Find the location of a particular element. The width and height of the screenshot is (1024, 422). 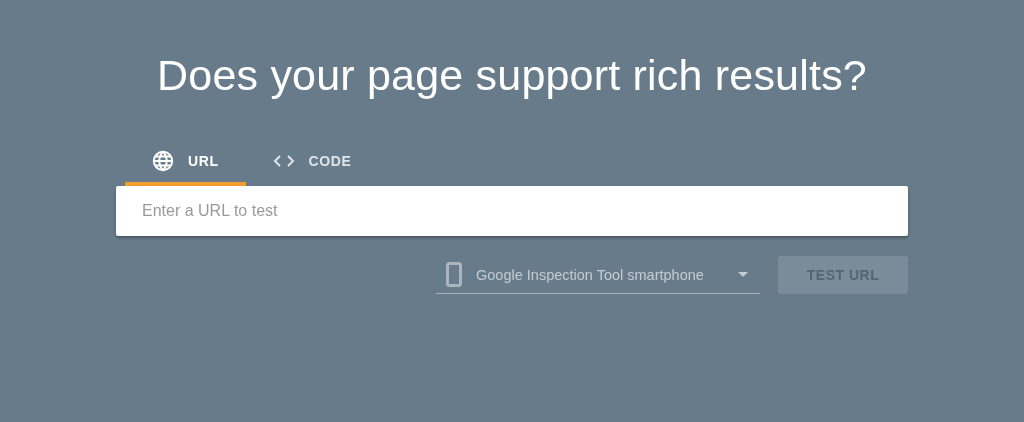

caret-icon is located at coordinates (743, 274).